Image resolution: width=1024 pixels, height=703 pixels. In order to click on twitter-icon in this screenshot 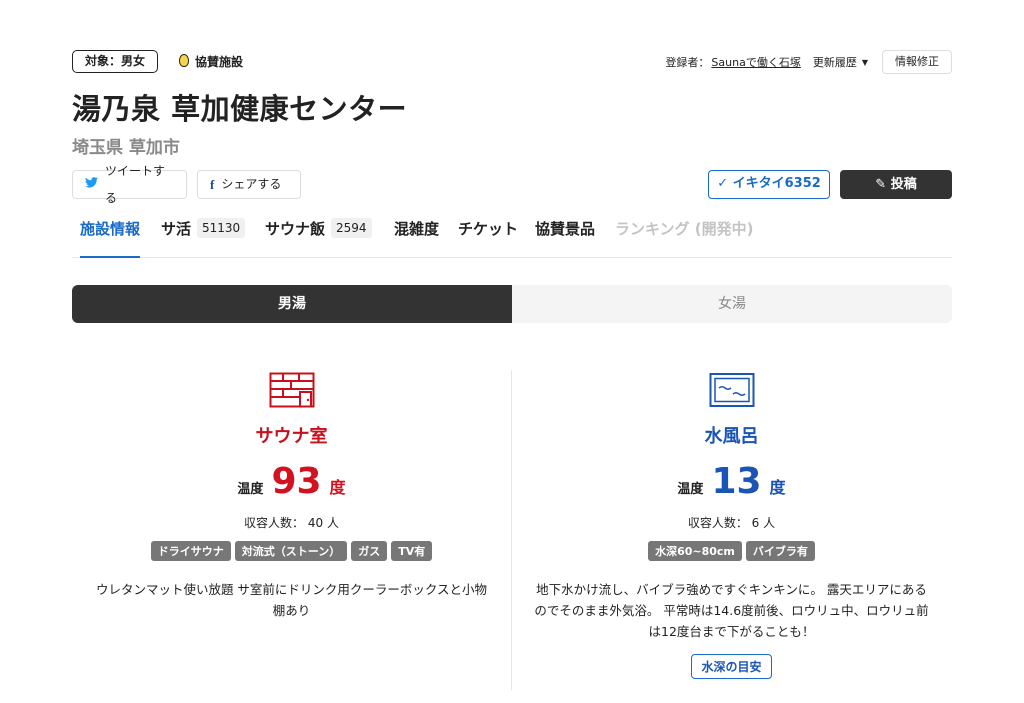, I will do `click(91, 184)`.